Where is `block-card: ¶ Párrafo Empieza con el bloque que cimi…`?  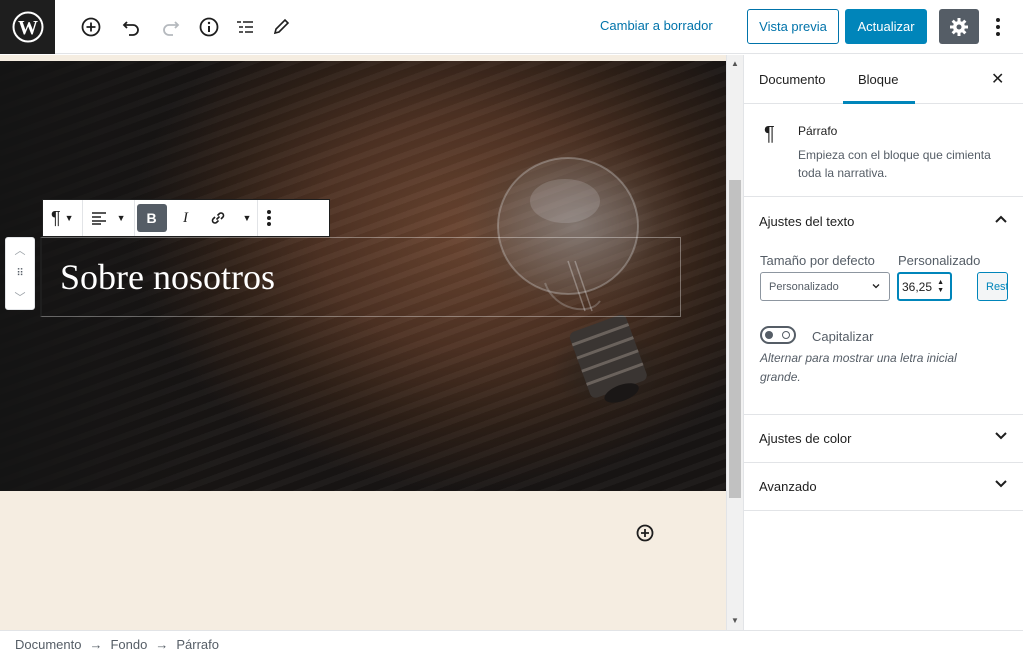
block-card: ¶ Párrafo Empieza con el bloque que cimi… is located at coordinates (883, 151).